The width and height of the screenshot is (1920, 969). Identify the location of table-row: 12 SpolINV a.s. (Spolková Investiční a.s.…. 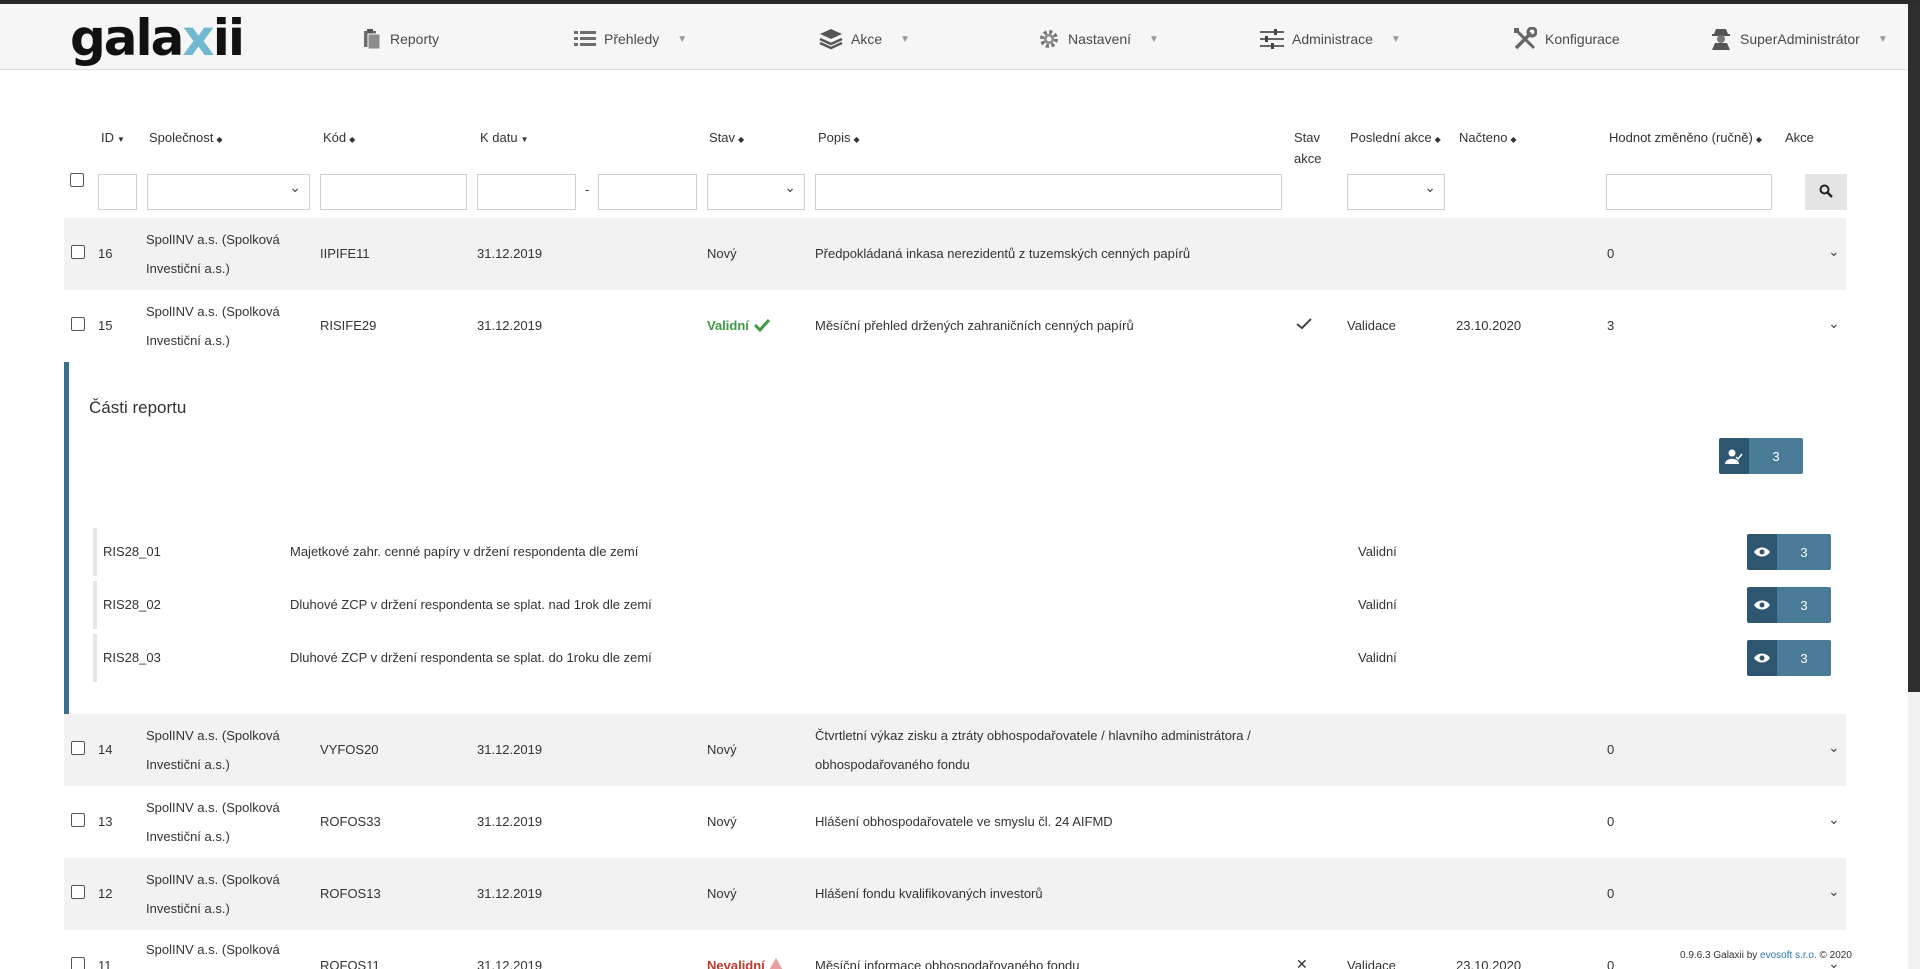
(955, 894).